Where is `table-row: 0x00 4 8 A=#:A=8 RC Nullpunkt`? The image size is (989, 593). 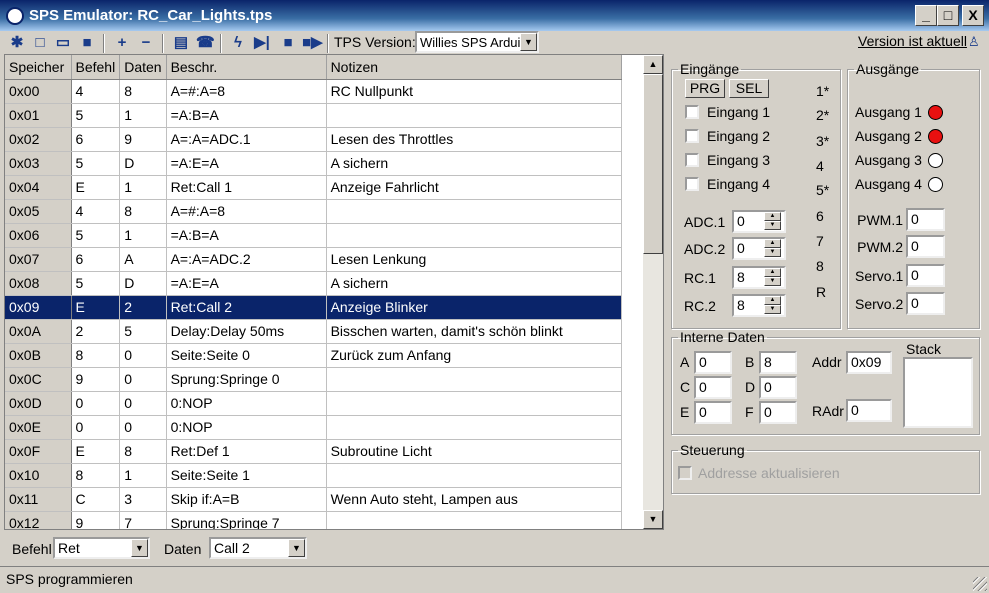
table-row: 0x00 4 8 A=#:A=8 RC Nullpunkt is located at coordinates (313, 91).